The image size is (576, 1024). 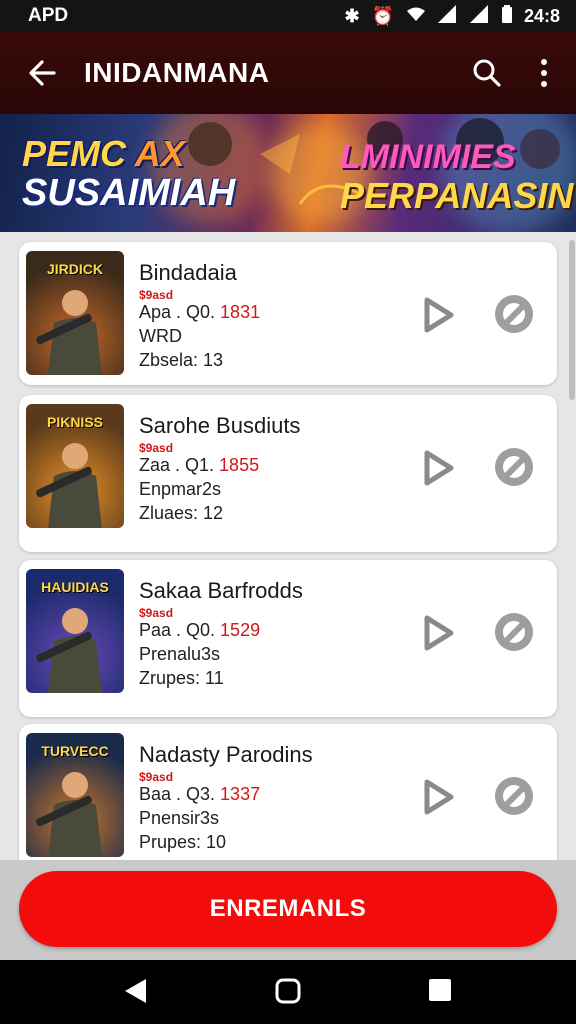 I want to click on game-meta: Baa . Q3. 1337, so click(x=199, y=794).